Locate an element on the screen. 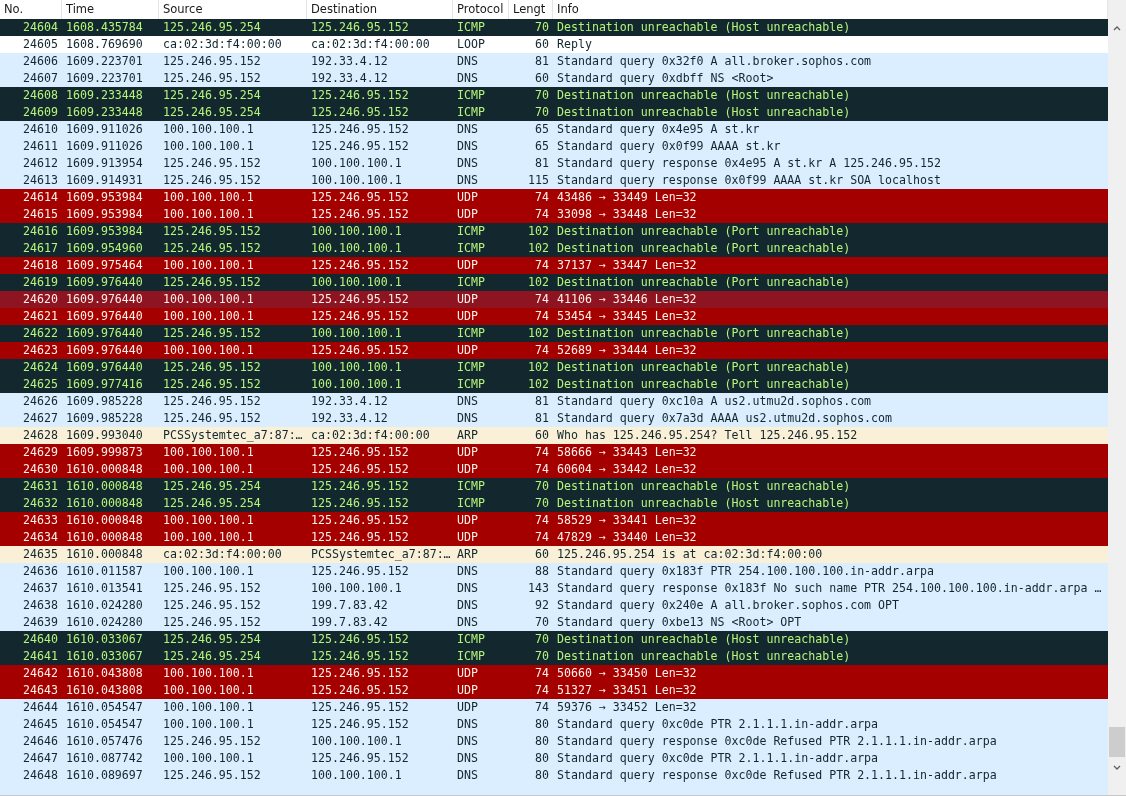 This screenshot has width=1126, height=796. table-cell-text: 24632 is located at coordinates (40, 503).